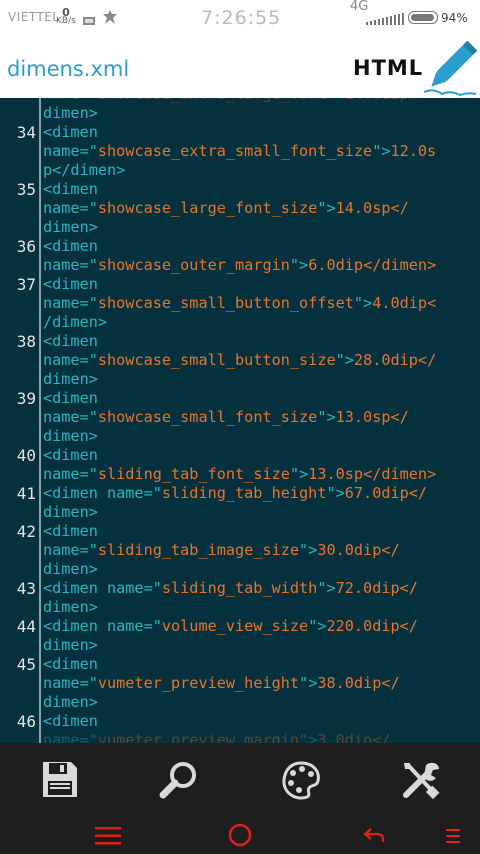 This screenshot has width=480, height=854. What do you see at coordinates (301, 780) in the screenshot?
I see `palette-icon` at bounding box center [301, 780].